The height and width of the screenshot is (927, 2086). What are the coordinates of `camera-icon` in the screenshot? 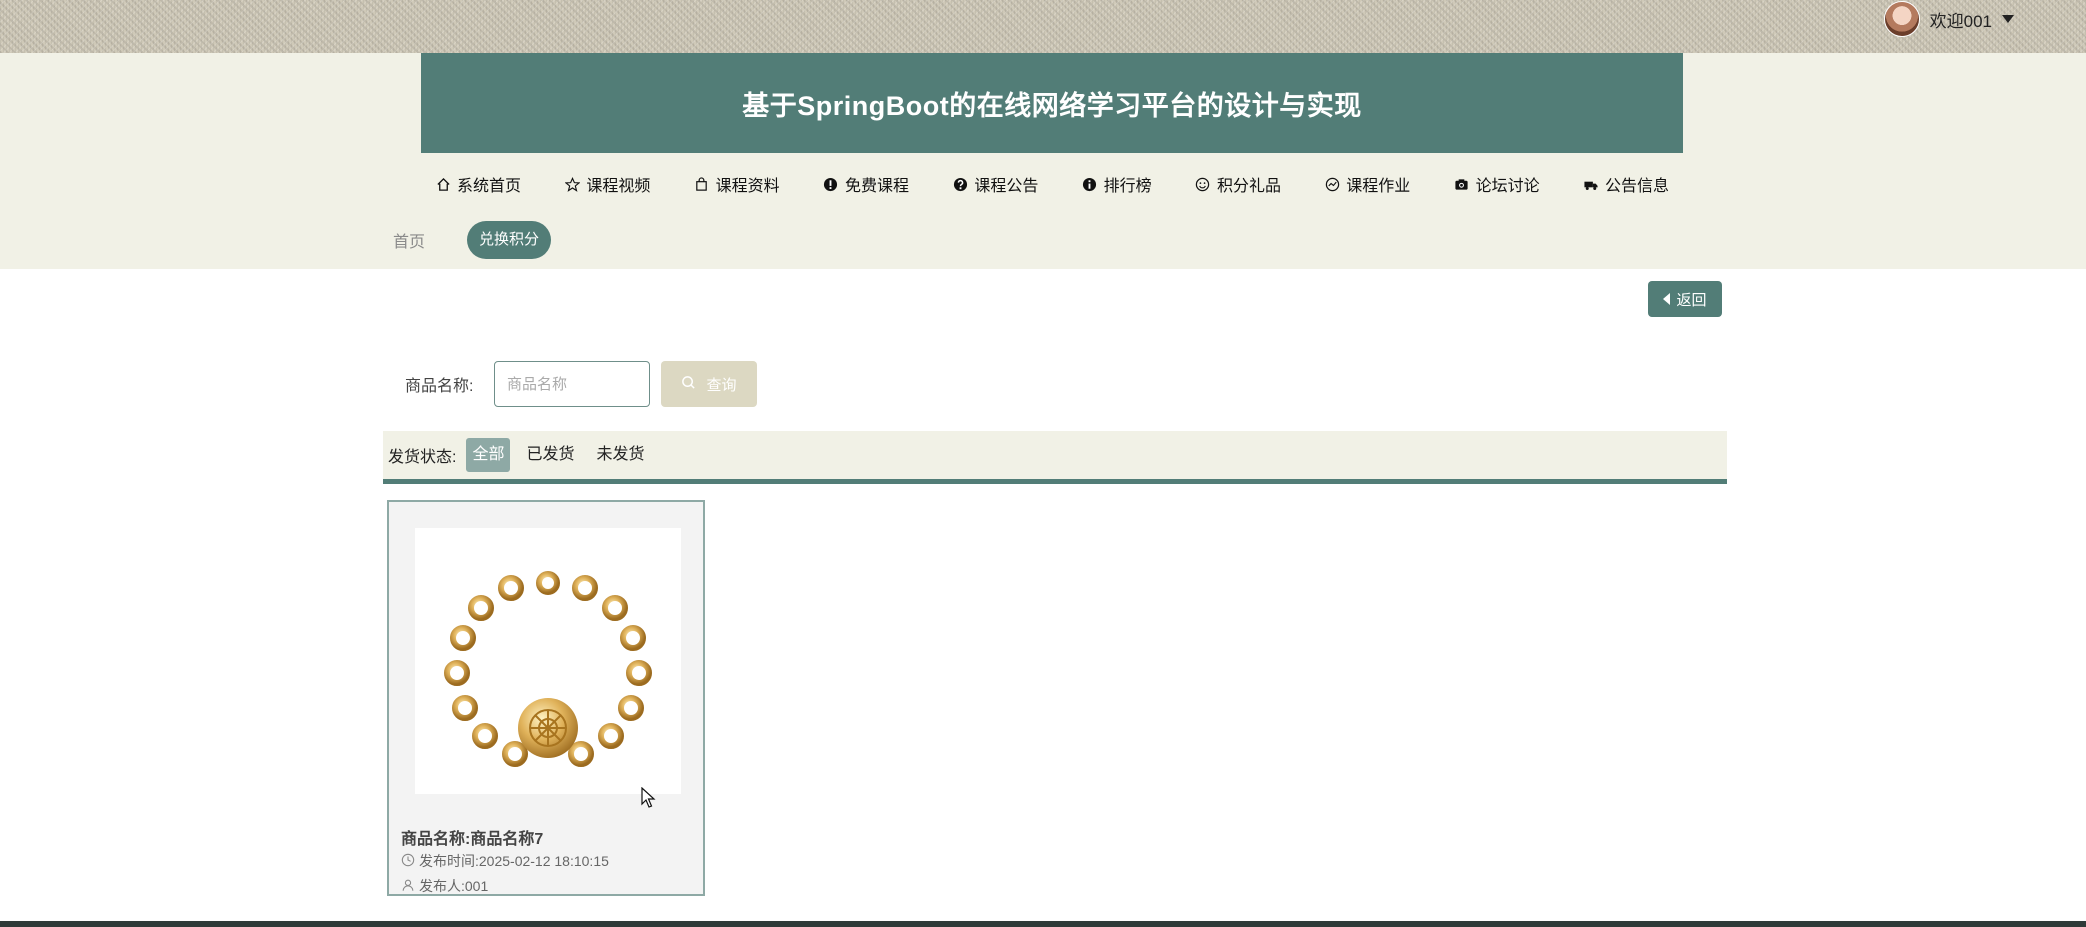 It's located at (1462, 184).